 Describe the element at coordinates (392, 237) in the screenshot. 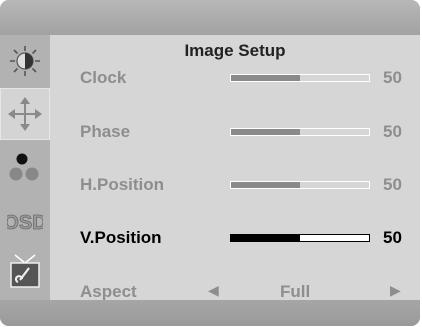

I see `v-position-value: 50` at that location.